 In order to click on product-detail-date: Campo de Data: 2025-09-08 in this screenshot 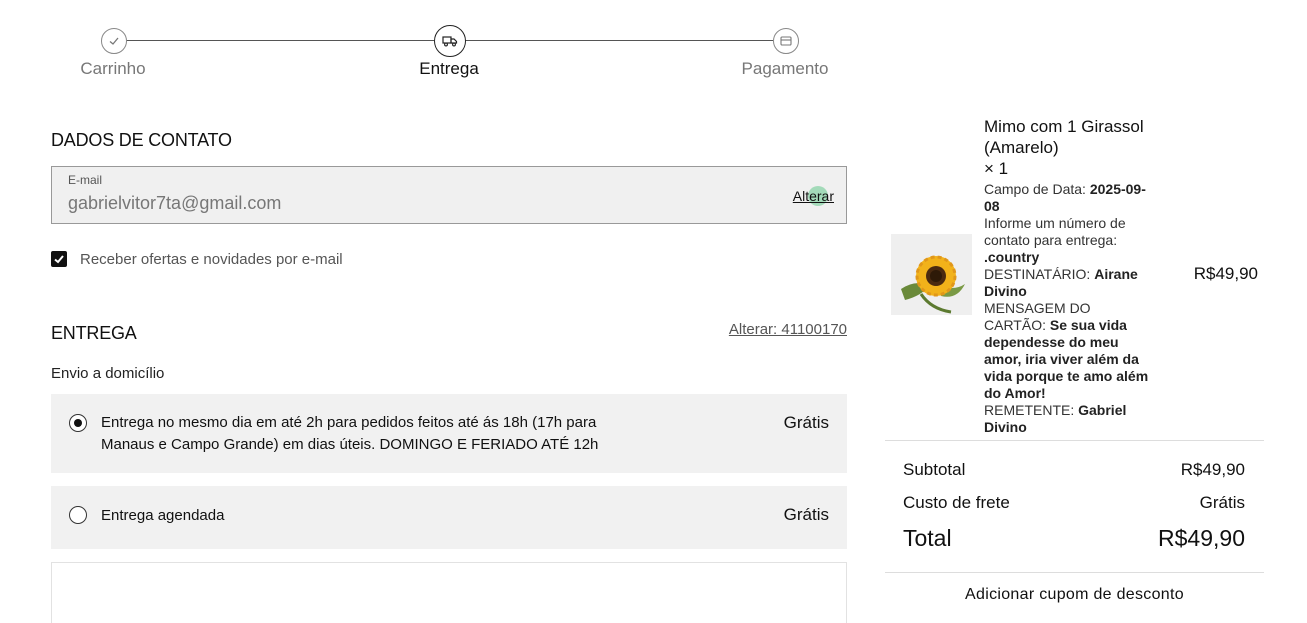, I will do `click(1065, 197)`.